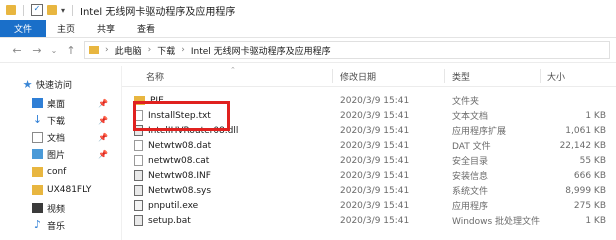 The image size is (616, 240). Describe the element at coordinates (347, 50) in the screenshot. I see `address-bar: › 此电脑 › 下载 › Intel 无线网卡驱动程序及应用程序` at that location.